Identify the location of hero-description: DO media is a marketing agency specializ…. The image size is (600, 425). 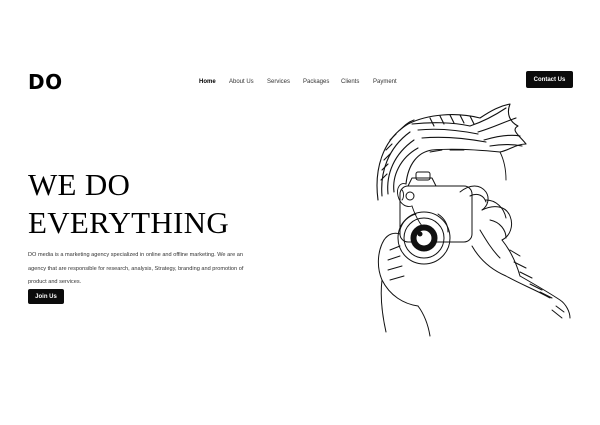
(136, 268).